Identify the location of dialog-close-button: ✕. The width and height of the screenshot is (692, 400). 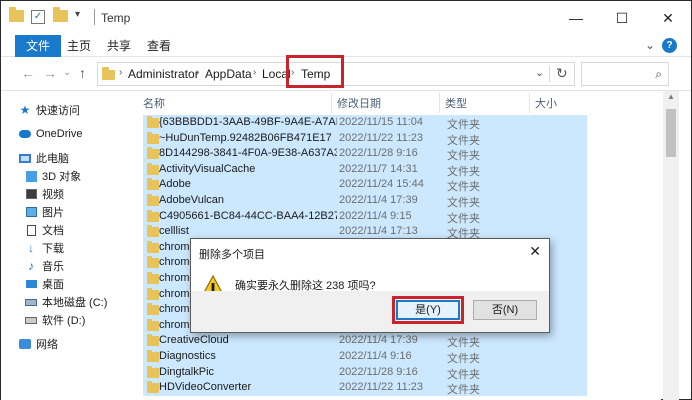
(535, 251).